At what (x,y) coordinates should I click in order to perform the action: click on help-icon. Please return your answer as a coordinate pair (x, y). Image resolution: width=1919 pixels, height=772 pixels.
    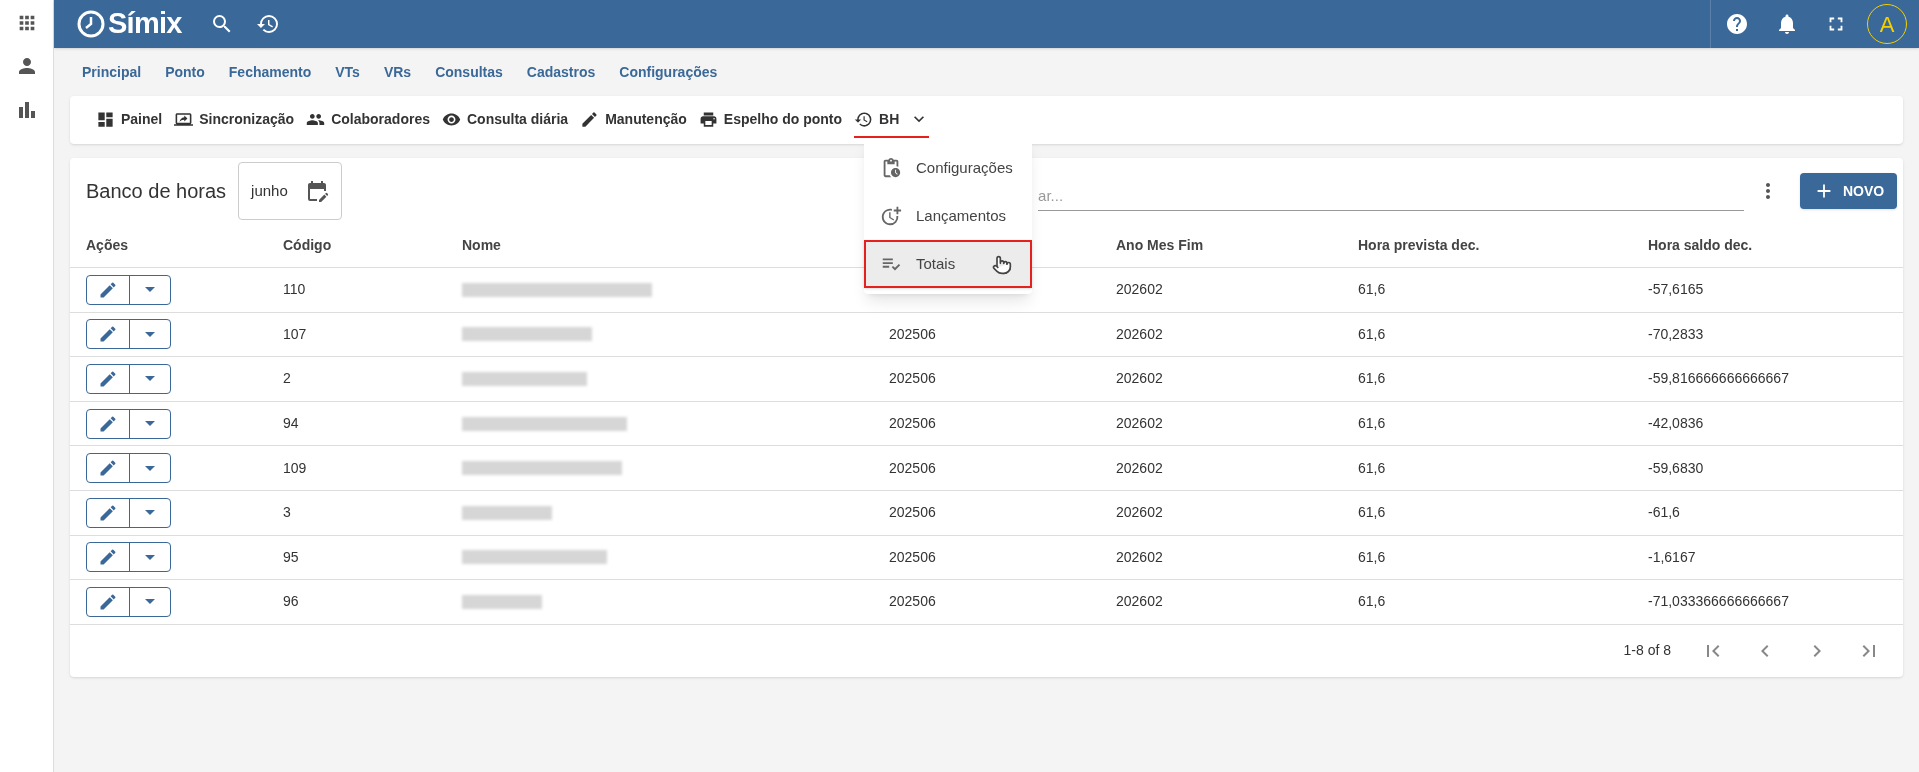
    Looking at the image, I should click on (1737, 24).